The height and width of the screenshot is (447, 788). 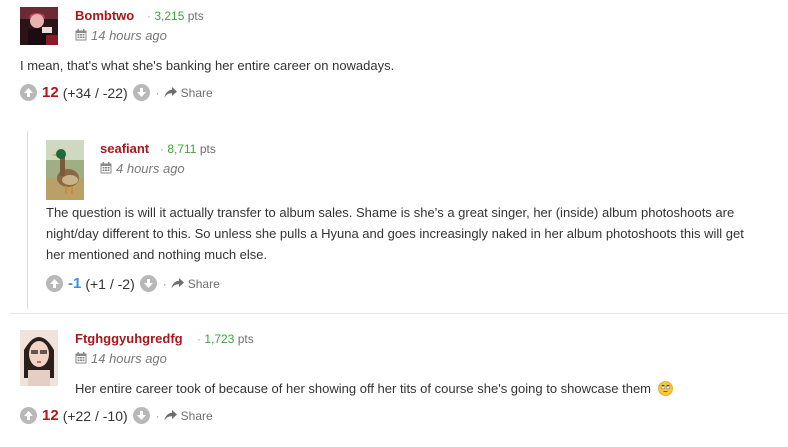 I want to click on vote-score: -1, so click(x=75, y=283).